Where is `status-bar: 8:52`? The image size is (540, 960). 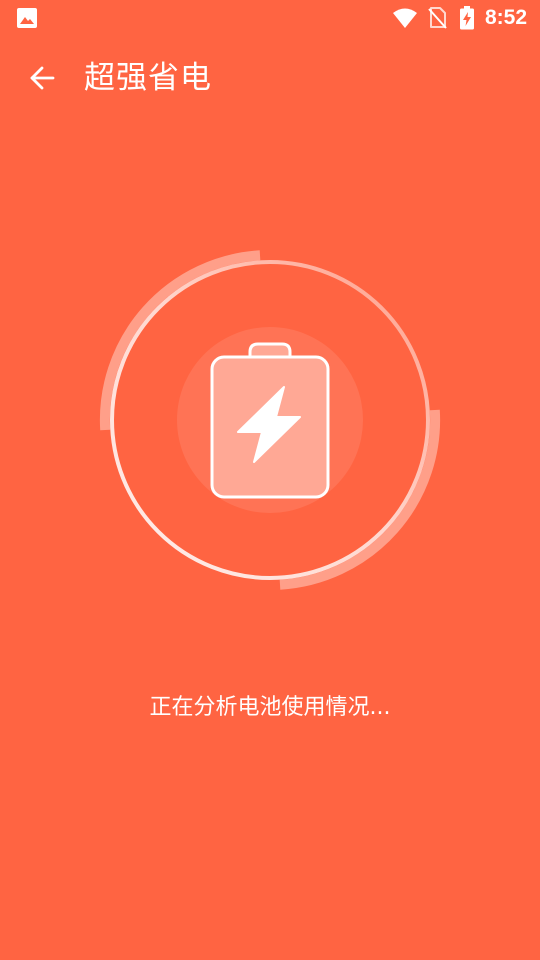 status-bar: 8:52 is located at coordinates (270, 18).